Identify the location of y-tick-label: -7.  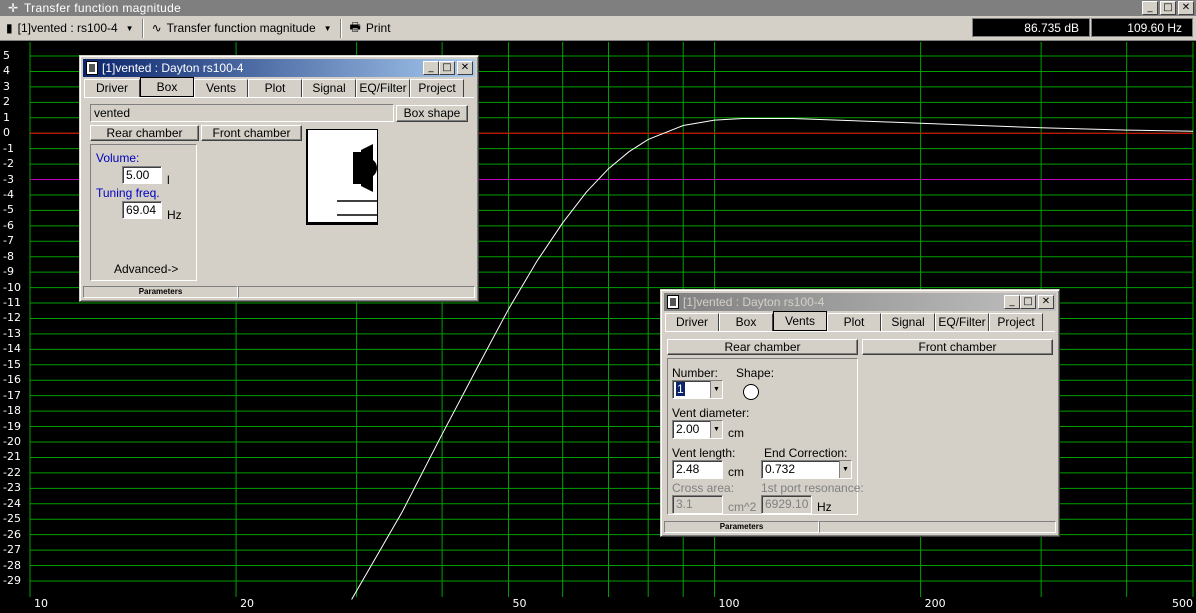
(8, 241).